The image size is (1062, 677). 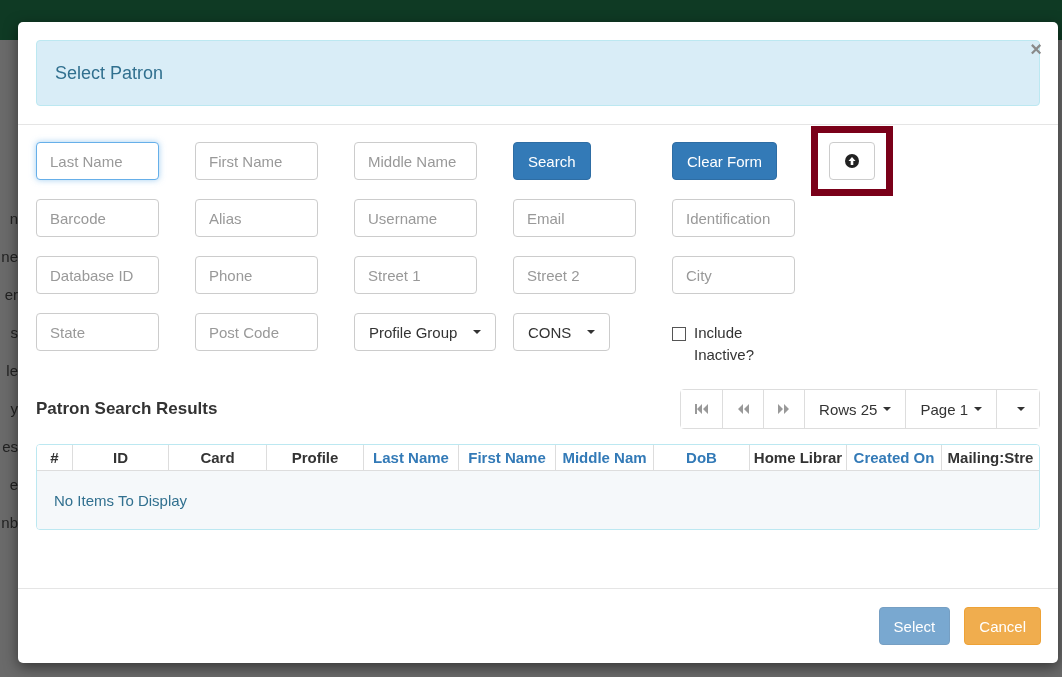 What do you see at coordinates (11, 371) in the screenshot?
I see `background-text: le` at bounding box center [11, 371].